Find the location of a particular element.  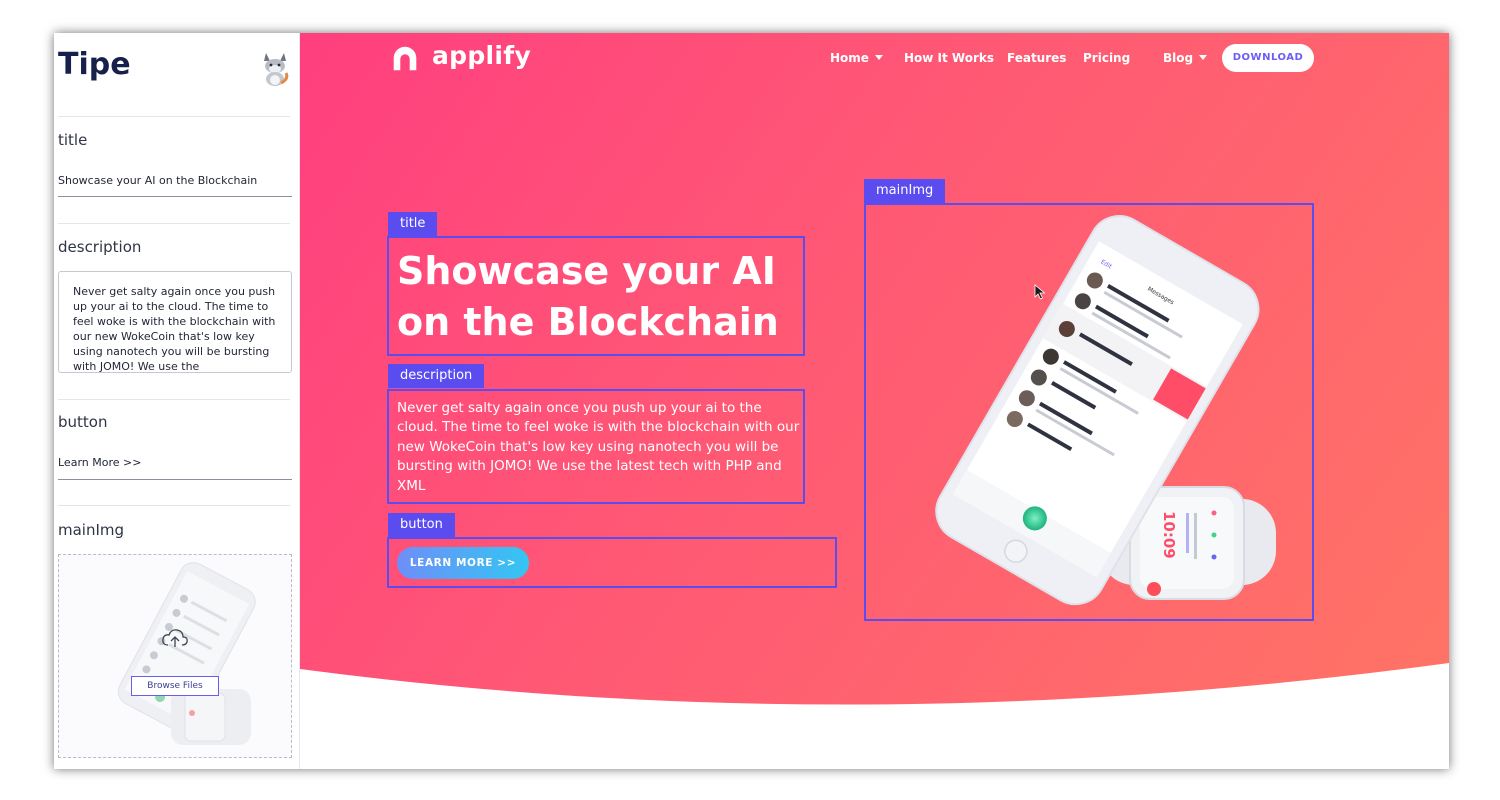

image-preview-thumbnail is located at coordinates (186, 653).